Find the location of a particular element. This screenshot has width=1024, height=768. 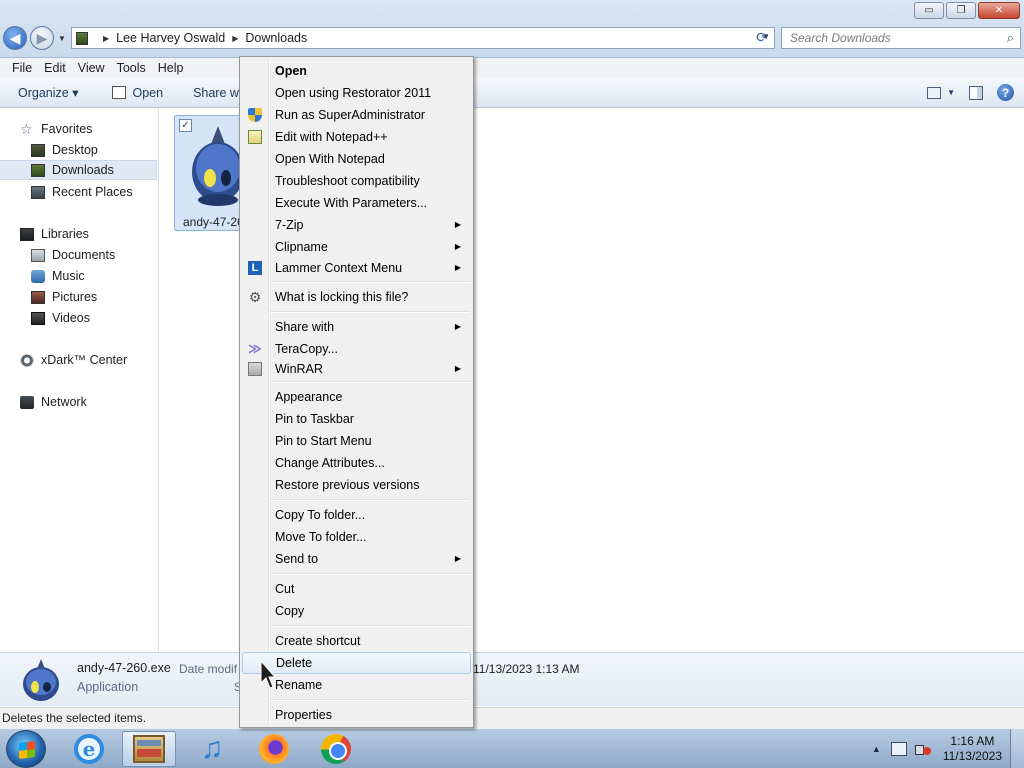

ctx-create-shortcut: Create shortcut is located at coordinates (356, 641).